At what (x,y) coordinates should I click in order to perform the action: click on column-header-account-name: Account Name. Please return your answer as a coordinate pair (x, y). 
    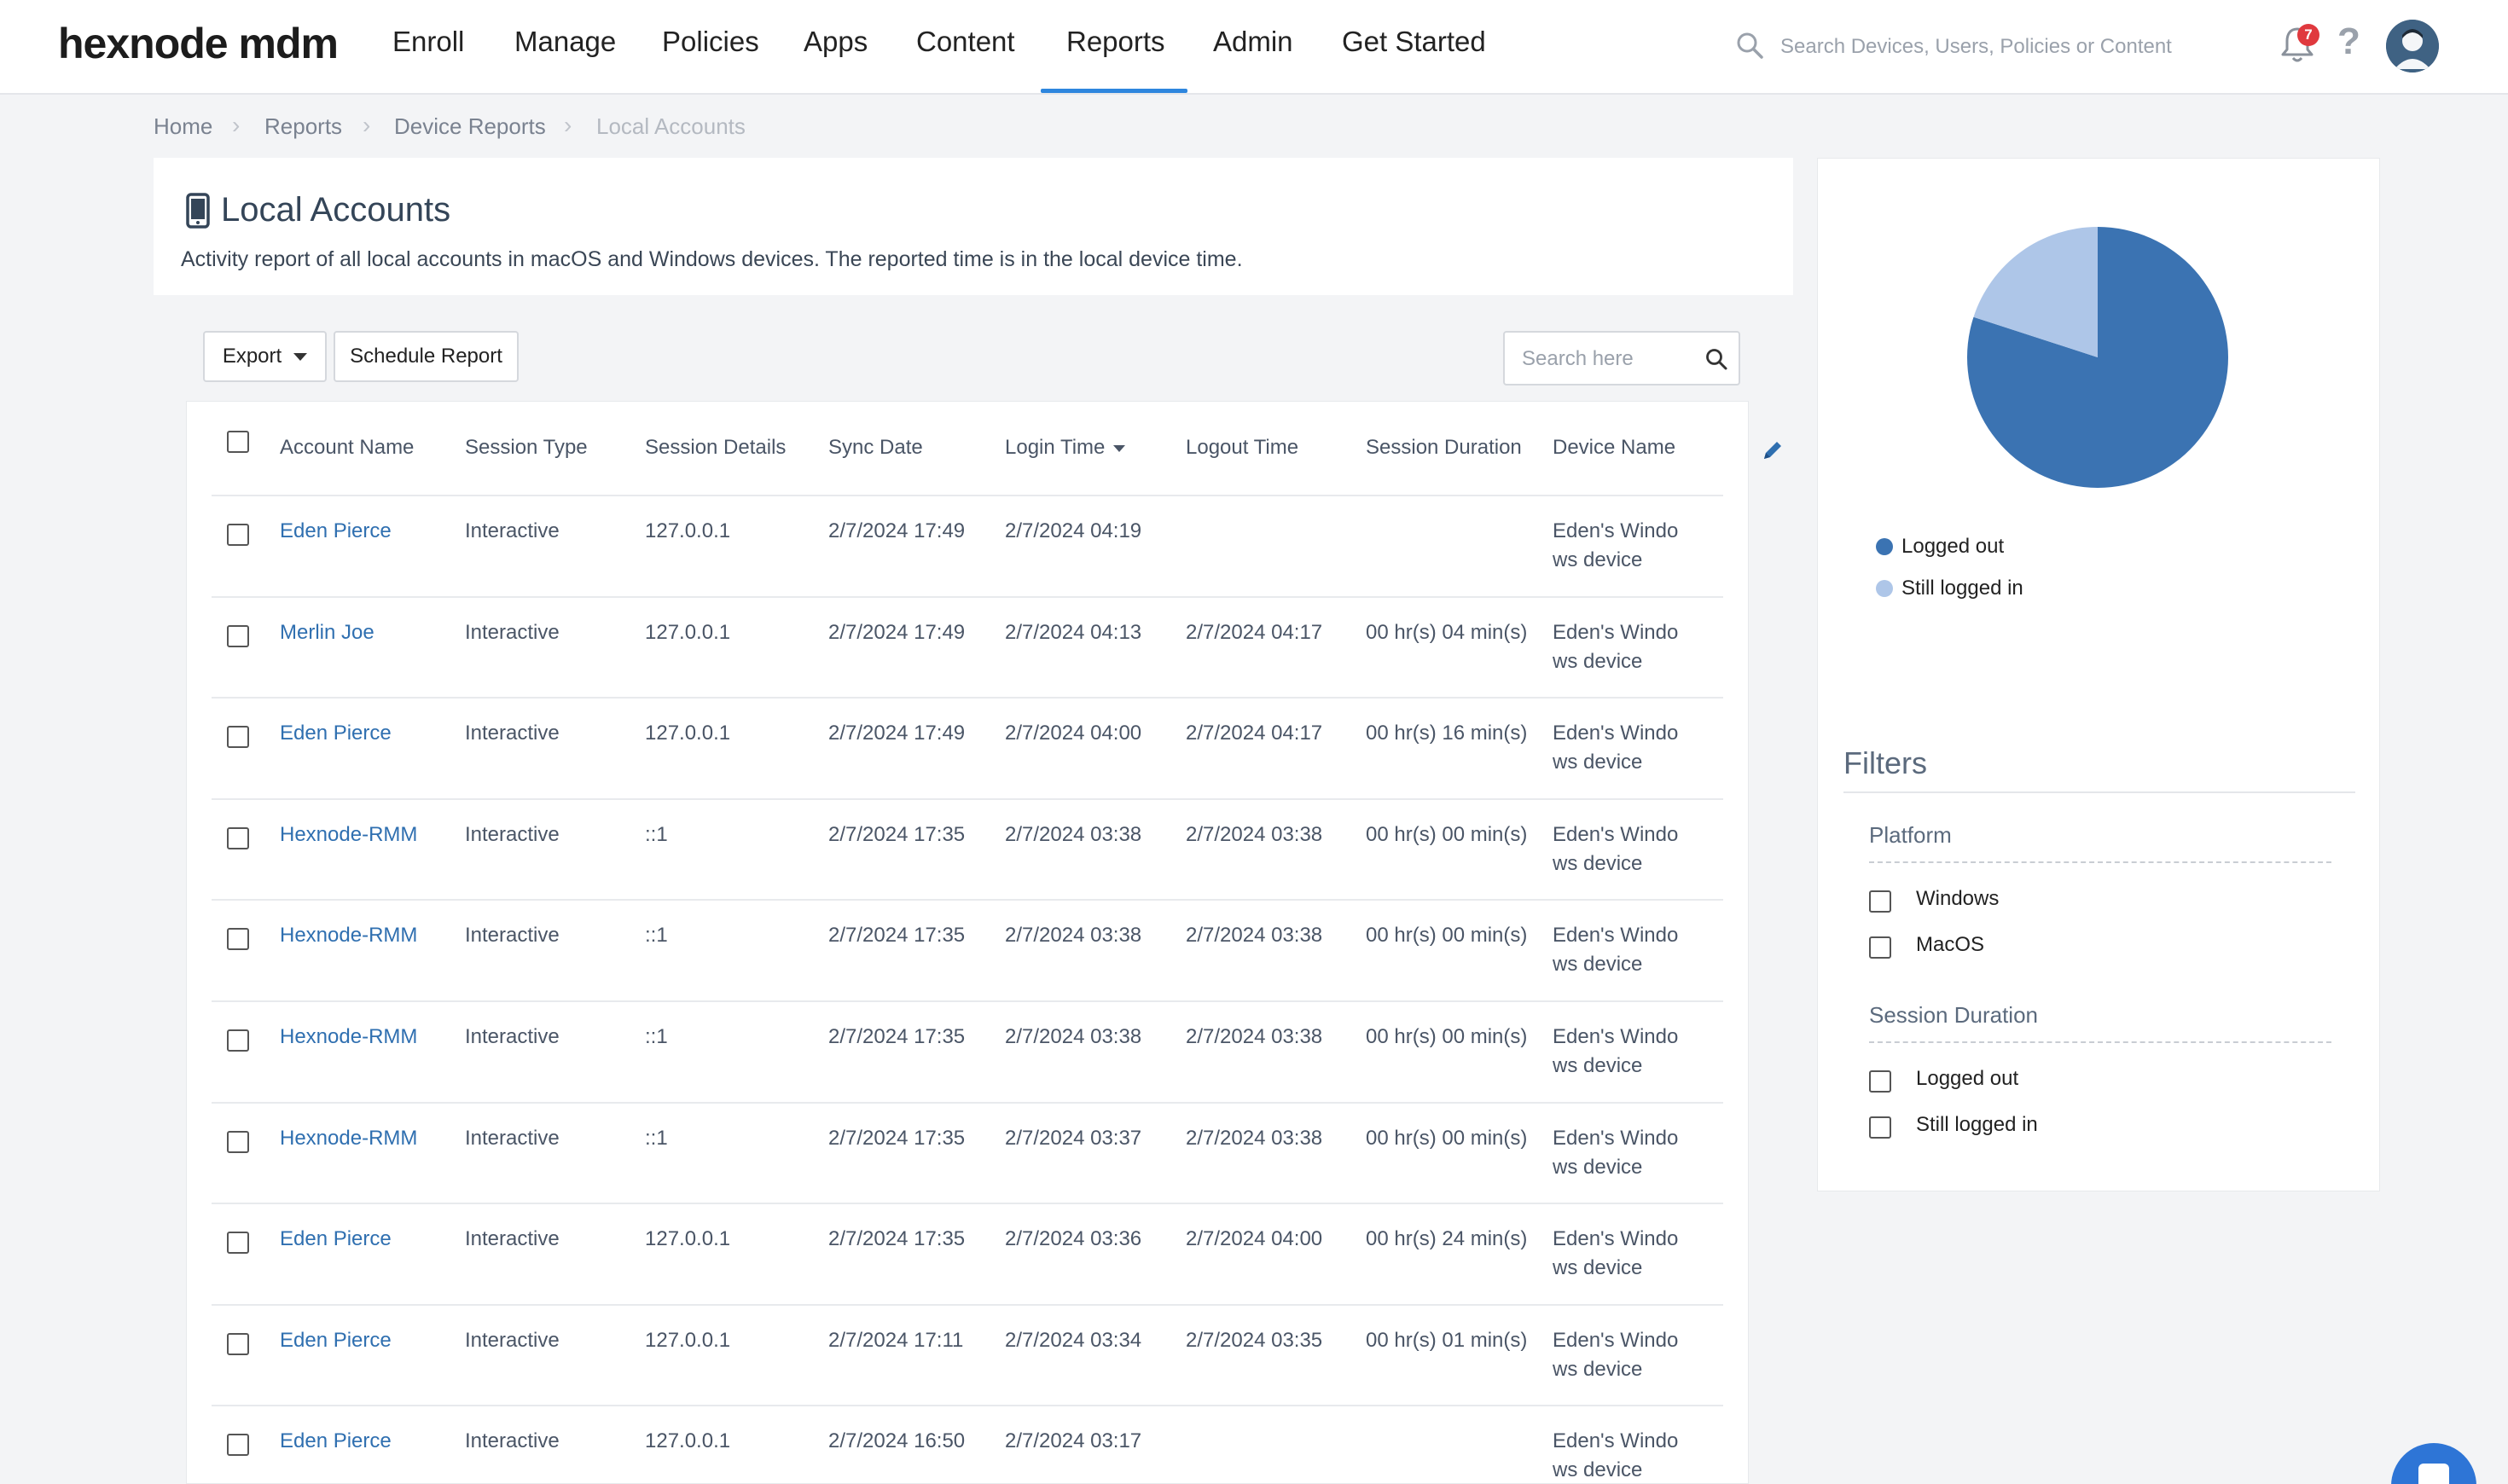
    Looking at the image, I should click on (347, 448).